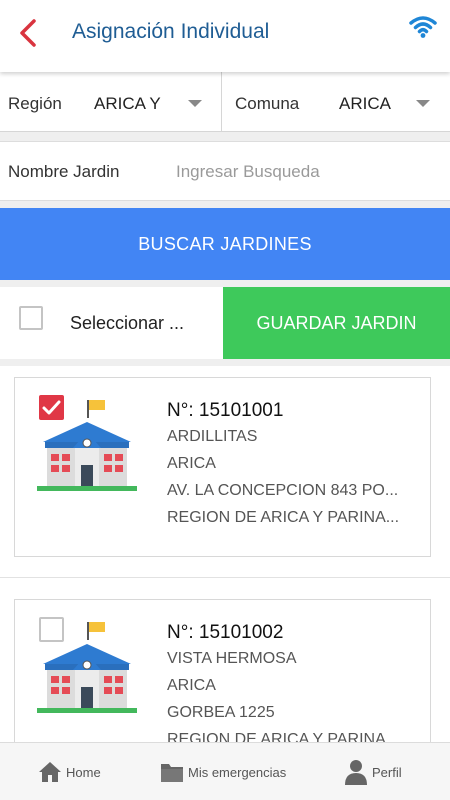 The width and height of the screenshot is (450, 800). Describe the element at coordinates (195, 103) in the screenshot. I see `region-dropdown-icon` at that location.